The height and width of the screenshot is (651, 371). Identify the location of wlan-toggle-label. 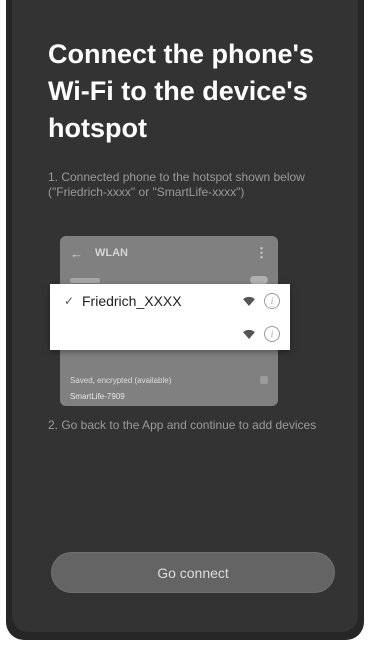
(85, 280).